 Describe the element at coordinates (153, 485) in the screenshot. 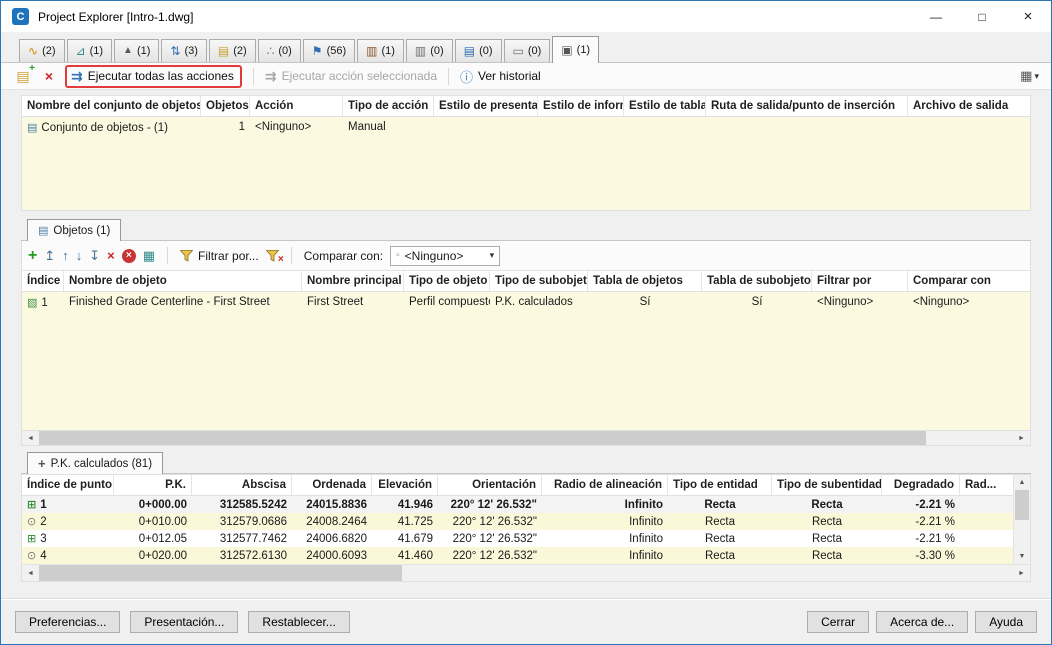

I see `col-station: P.K.` at that location.